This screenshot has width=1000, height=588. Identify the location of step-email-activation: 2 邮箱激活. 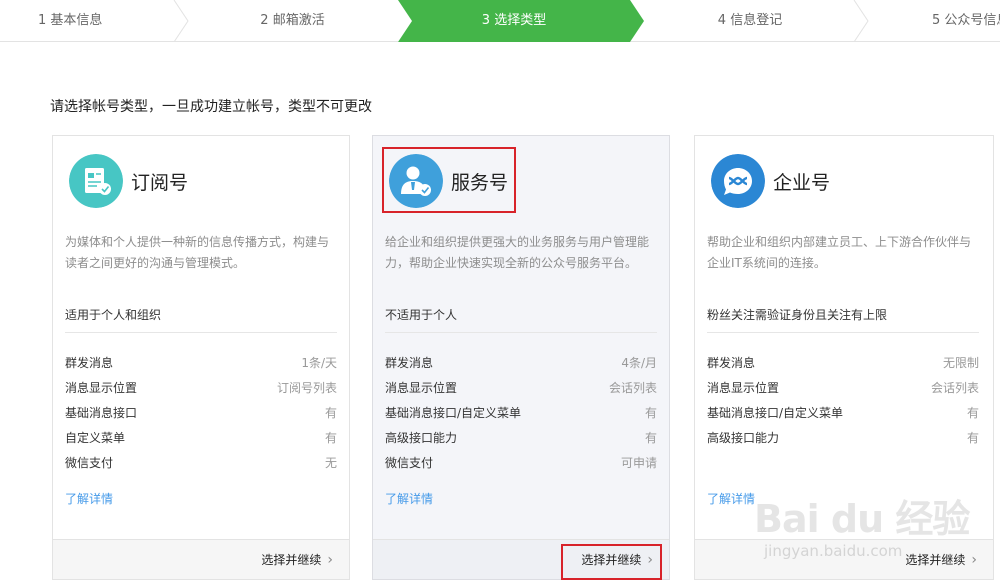
(292, 21).